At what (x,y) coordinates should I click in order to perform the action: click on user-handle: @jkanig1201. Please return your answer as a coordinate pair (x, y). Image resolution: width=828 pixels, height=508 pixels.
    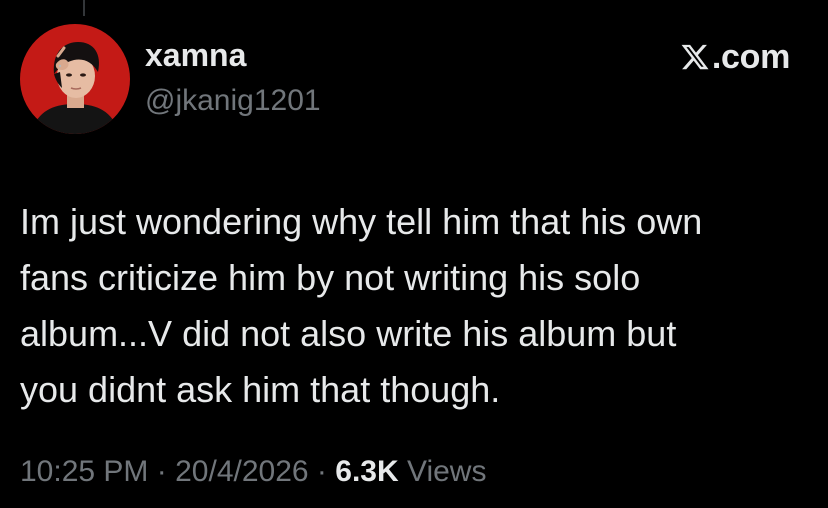
    Looking at the image, I should click on (233, 101).